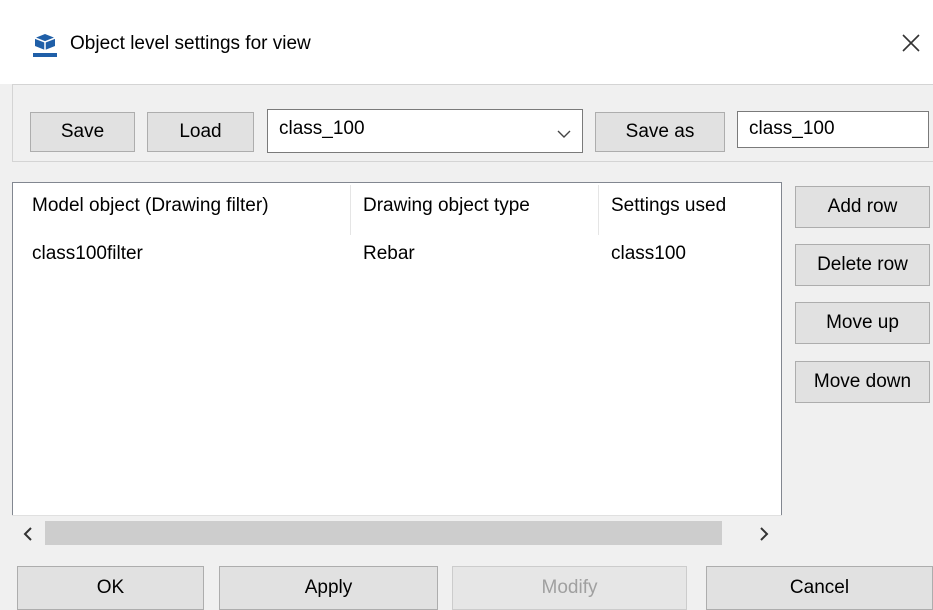 The image size is (933, 610). What do you see at coordinates (862, 265) in the screenshot?
I see `delete-row-button: Delete row` at bounding box center [862, 265].